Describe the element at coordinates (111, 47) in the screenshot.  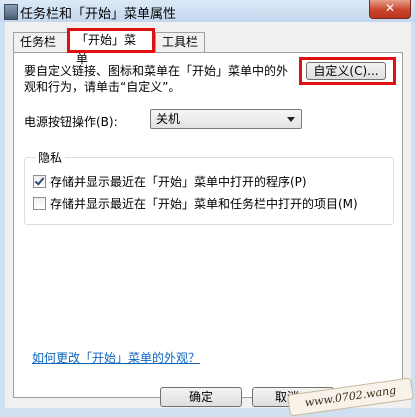
I see `tab-start-menu: 「开始」菜单` at that location.